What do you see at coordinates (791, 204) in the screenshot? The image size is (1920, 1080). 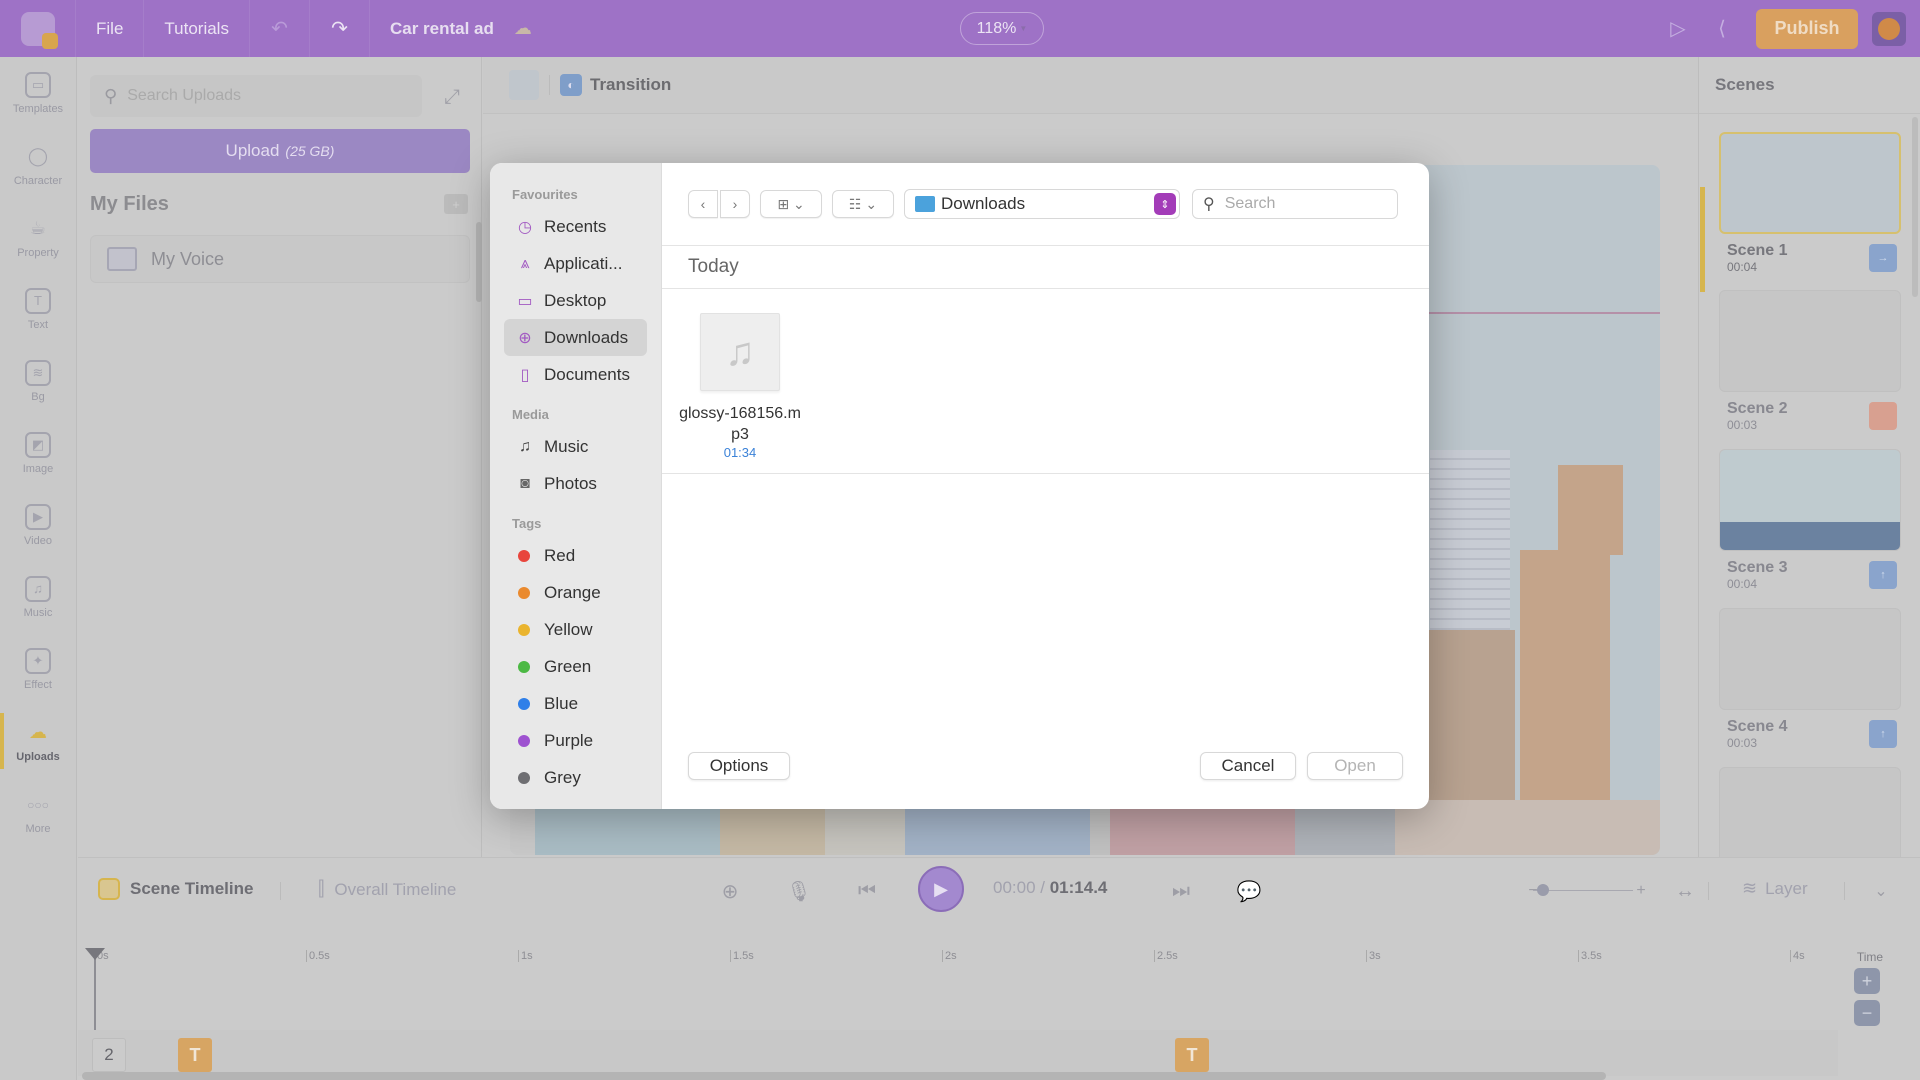 I see `view-mode-button: ⊞ ⌄` at bounding box center [791, 204].